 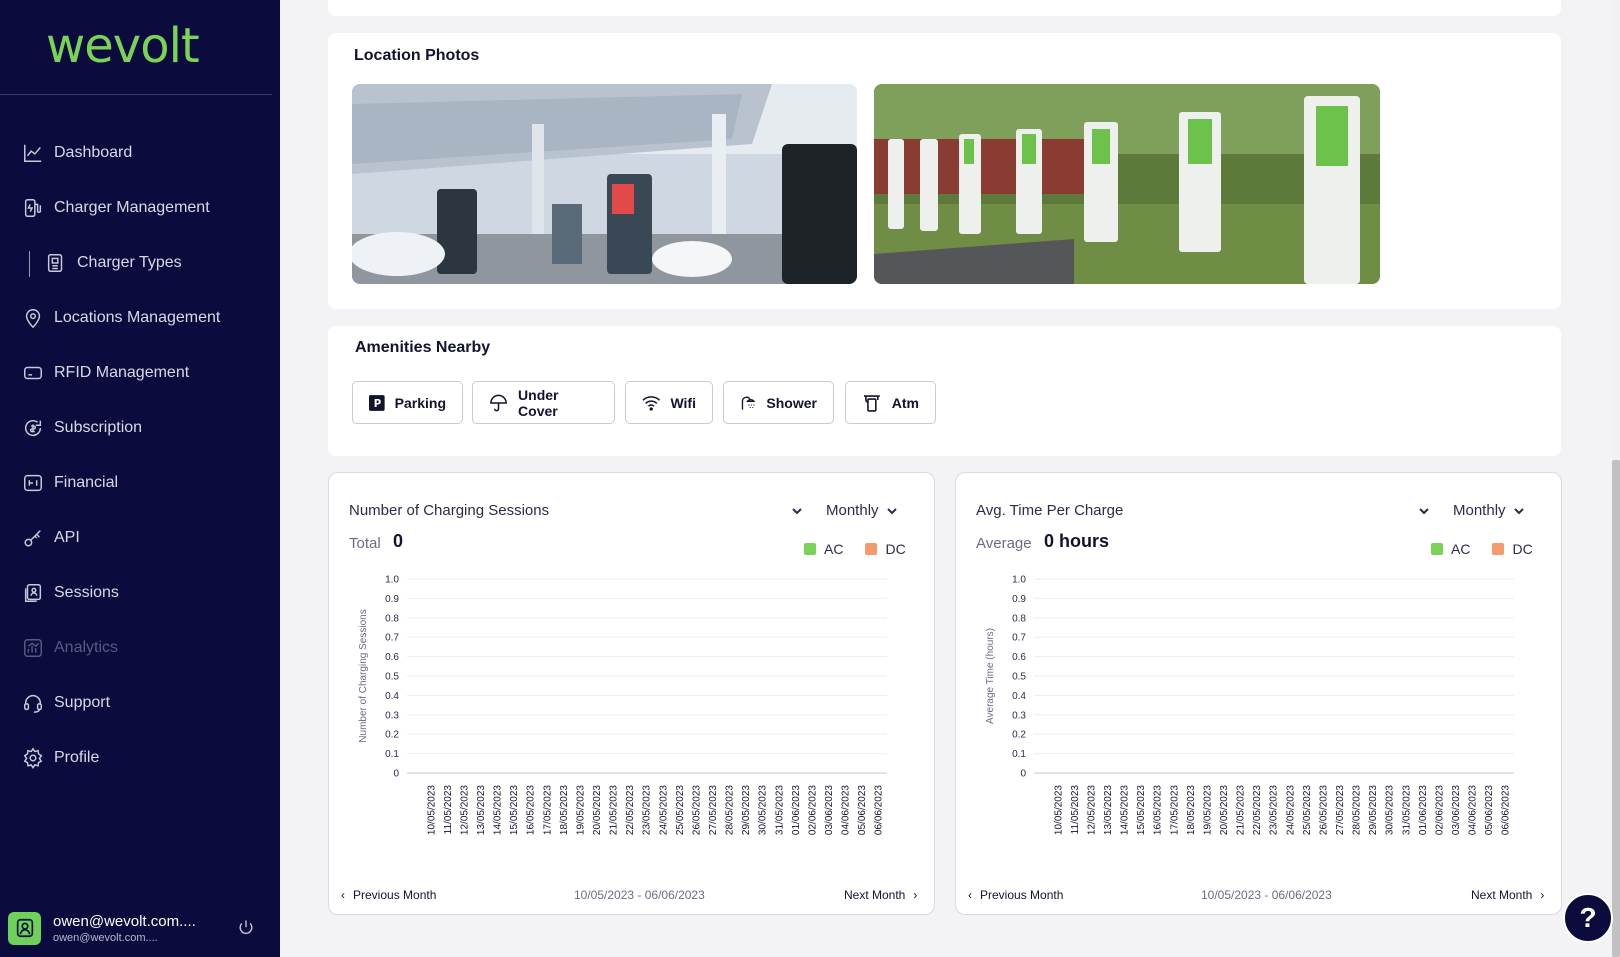 What do you see at coordinates (543, 402) in the screenshot?
I see `amenity-under-cover: Under Cover` at bounding box center [543, 402].